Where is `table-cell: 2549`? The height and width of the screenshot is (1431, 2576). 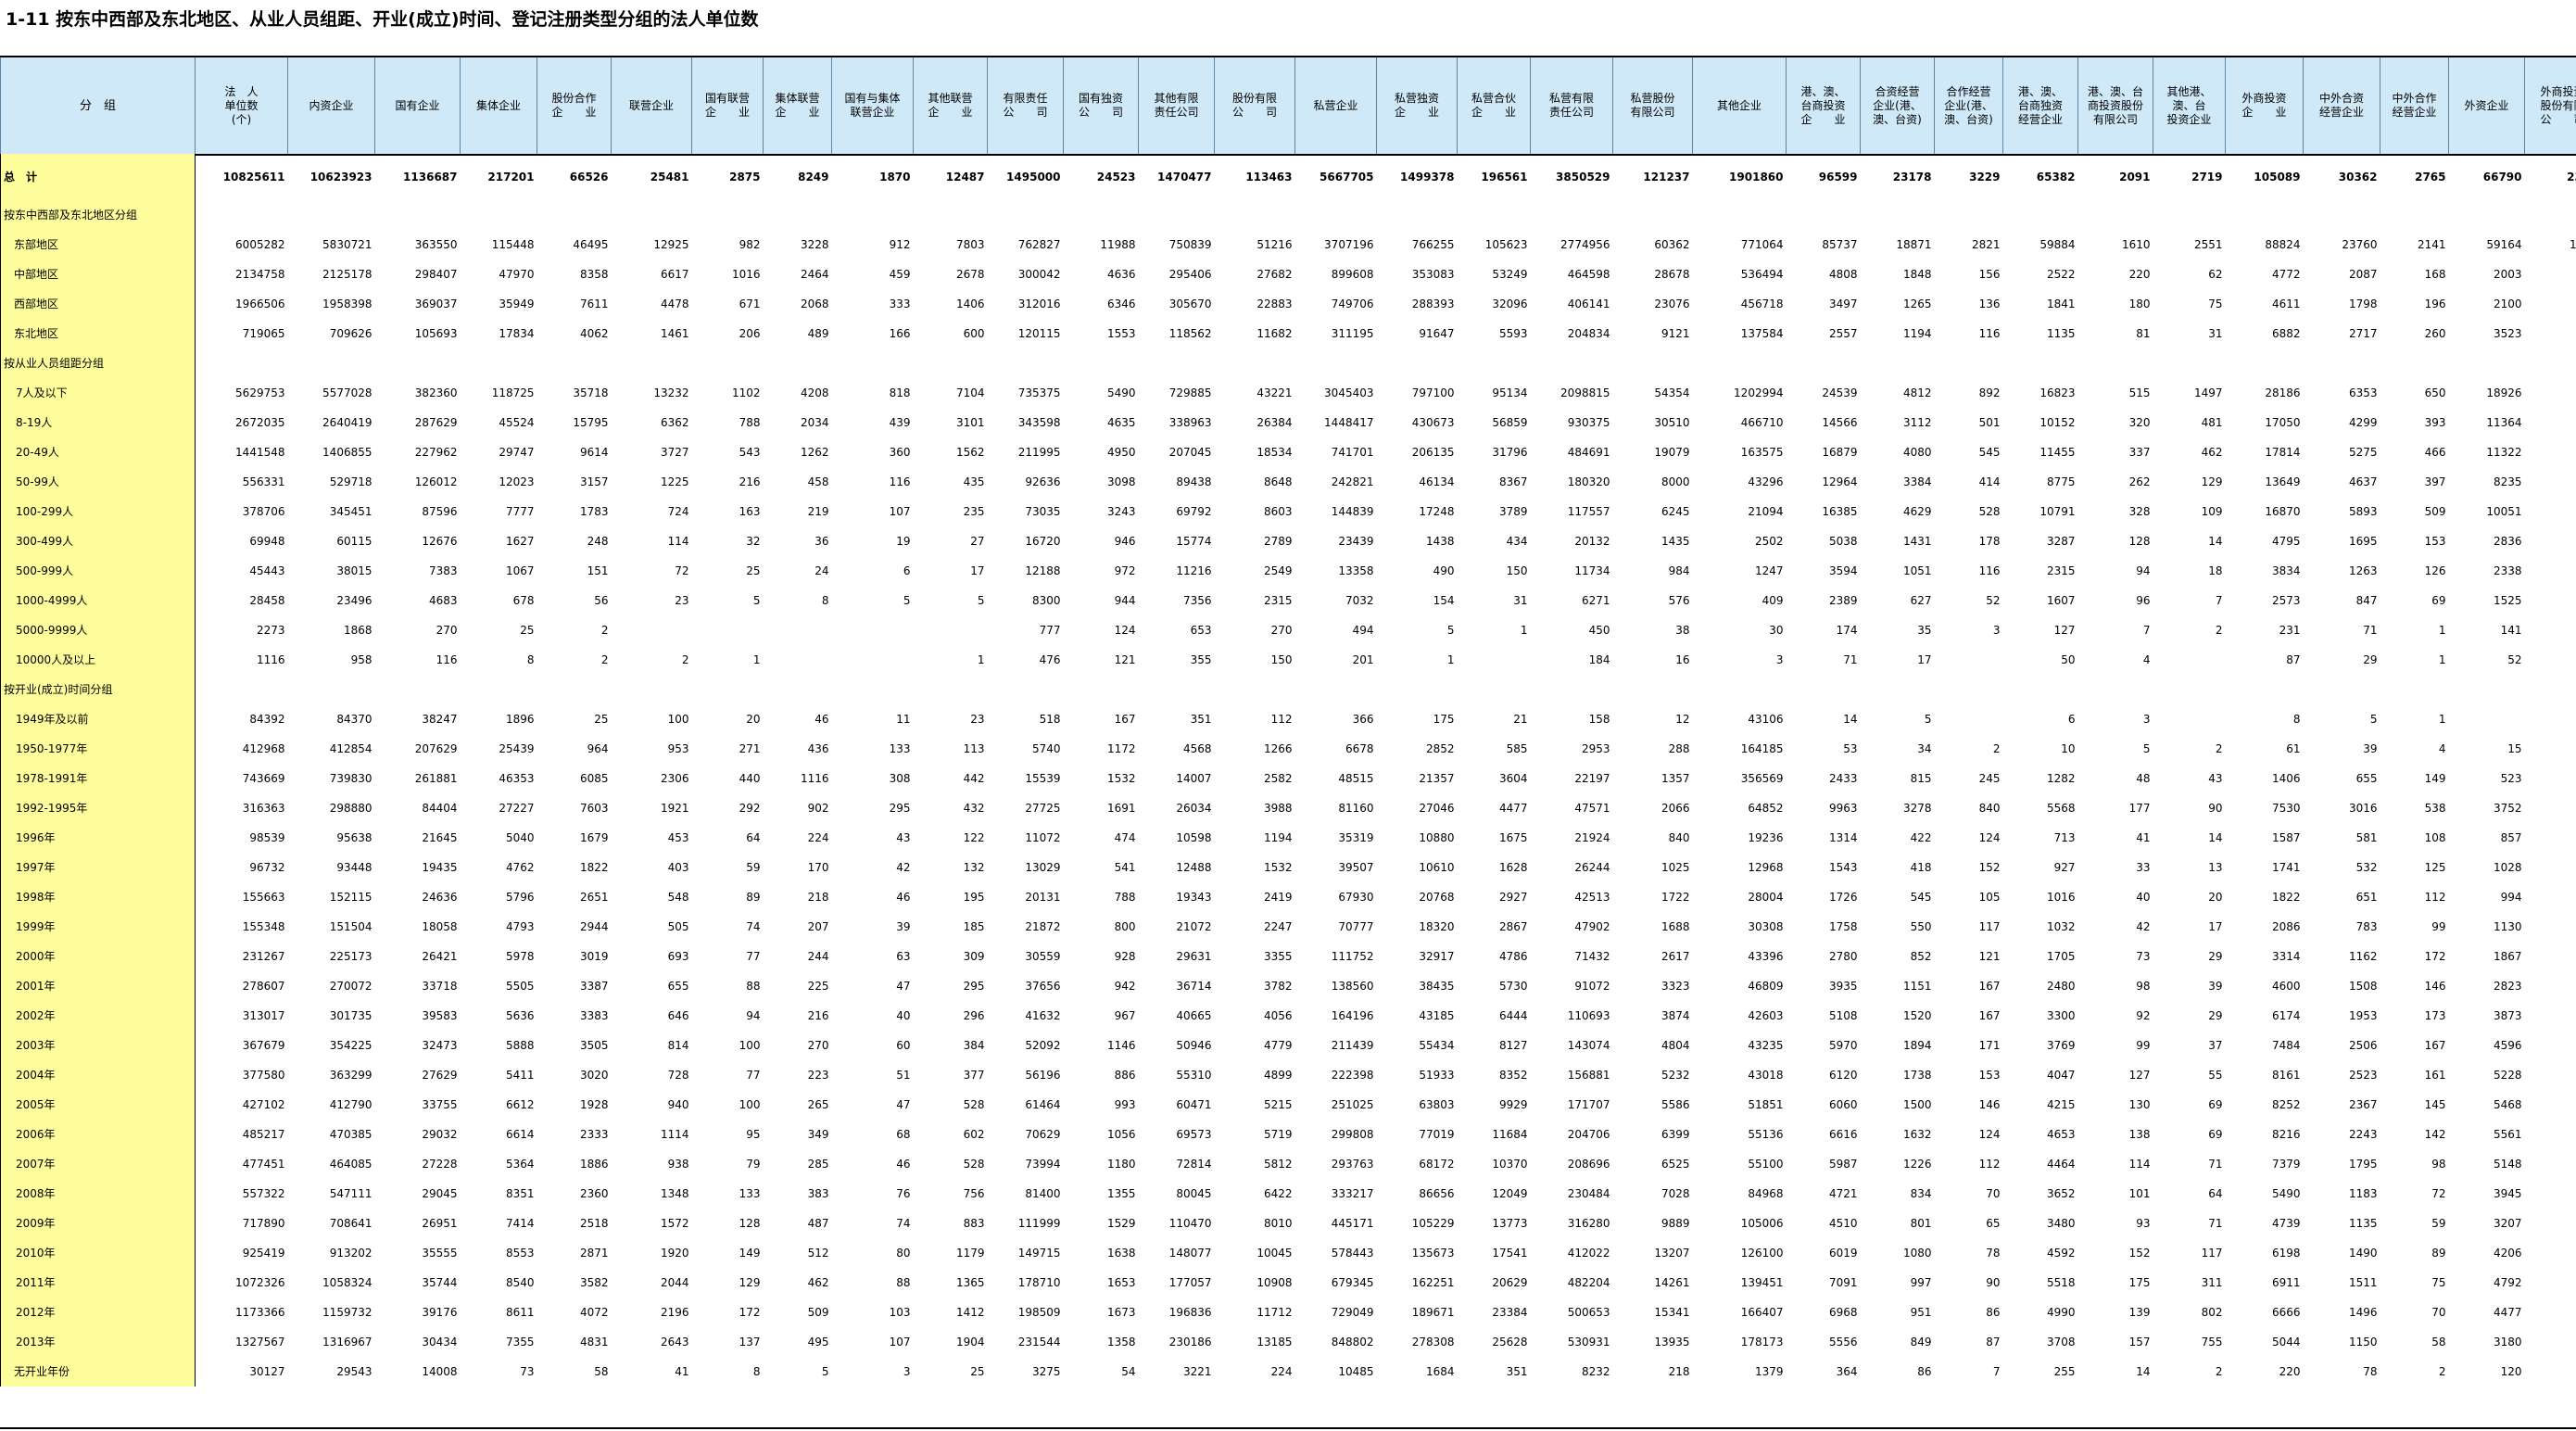 table-cell: 2549 is located at coordinates (1278, 570).